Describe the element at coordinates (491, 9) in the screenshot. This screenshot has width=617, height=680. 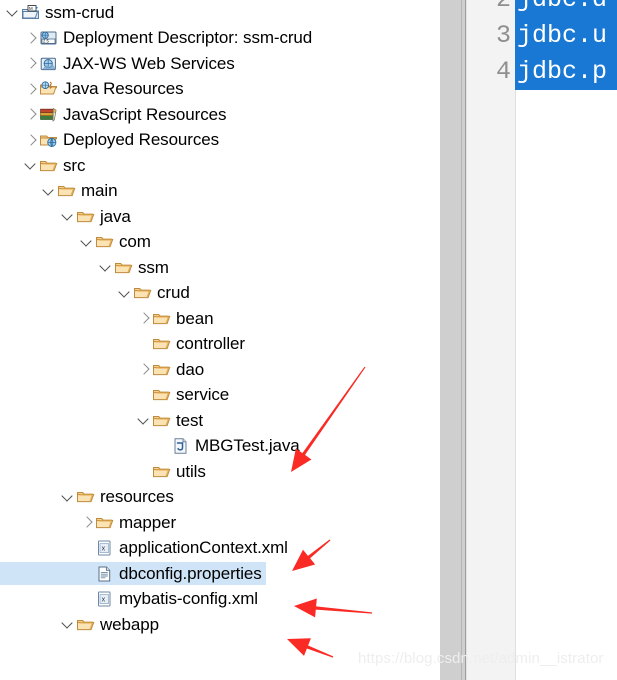
I see `line-number: 2` at that location.